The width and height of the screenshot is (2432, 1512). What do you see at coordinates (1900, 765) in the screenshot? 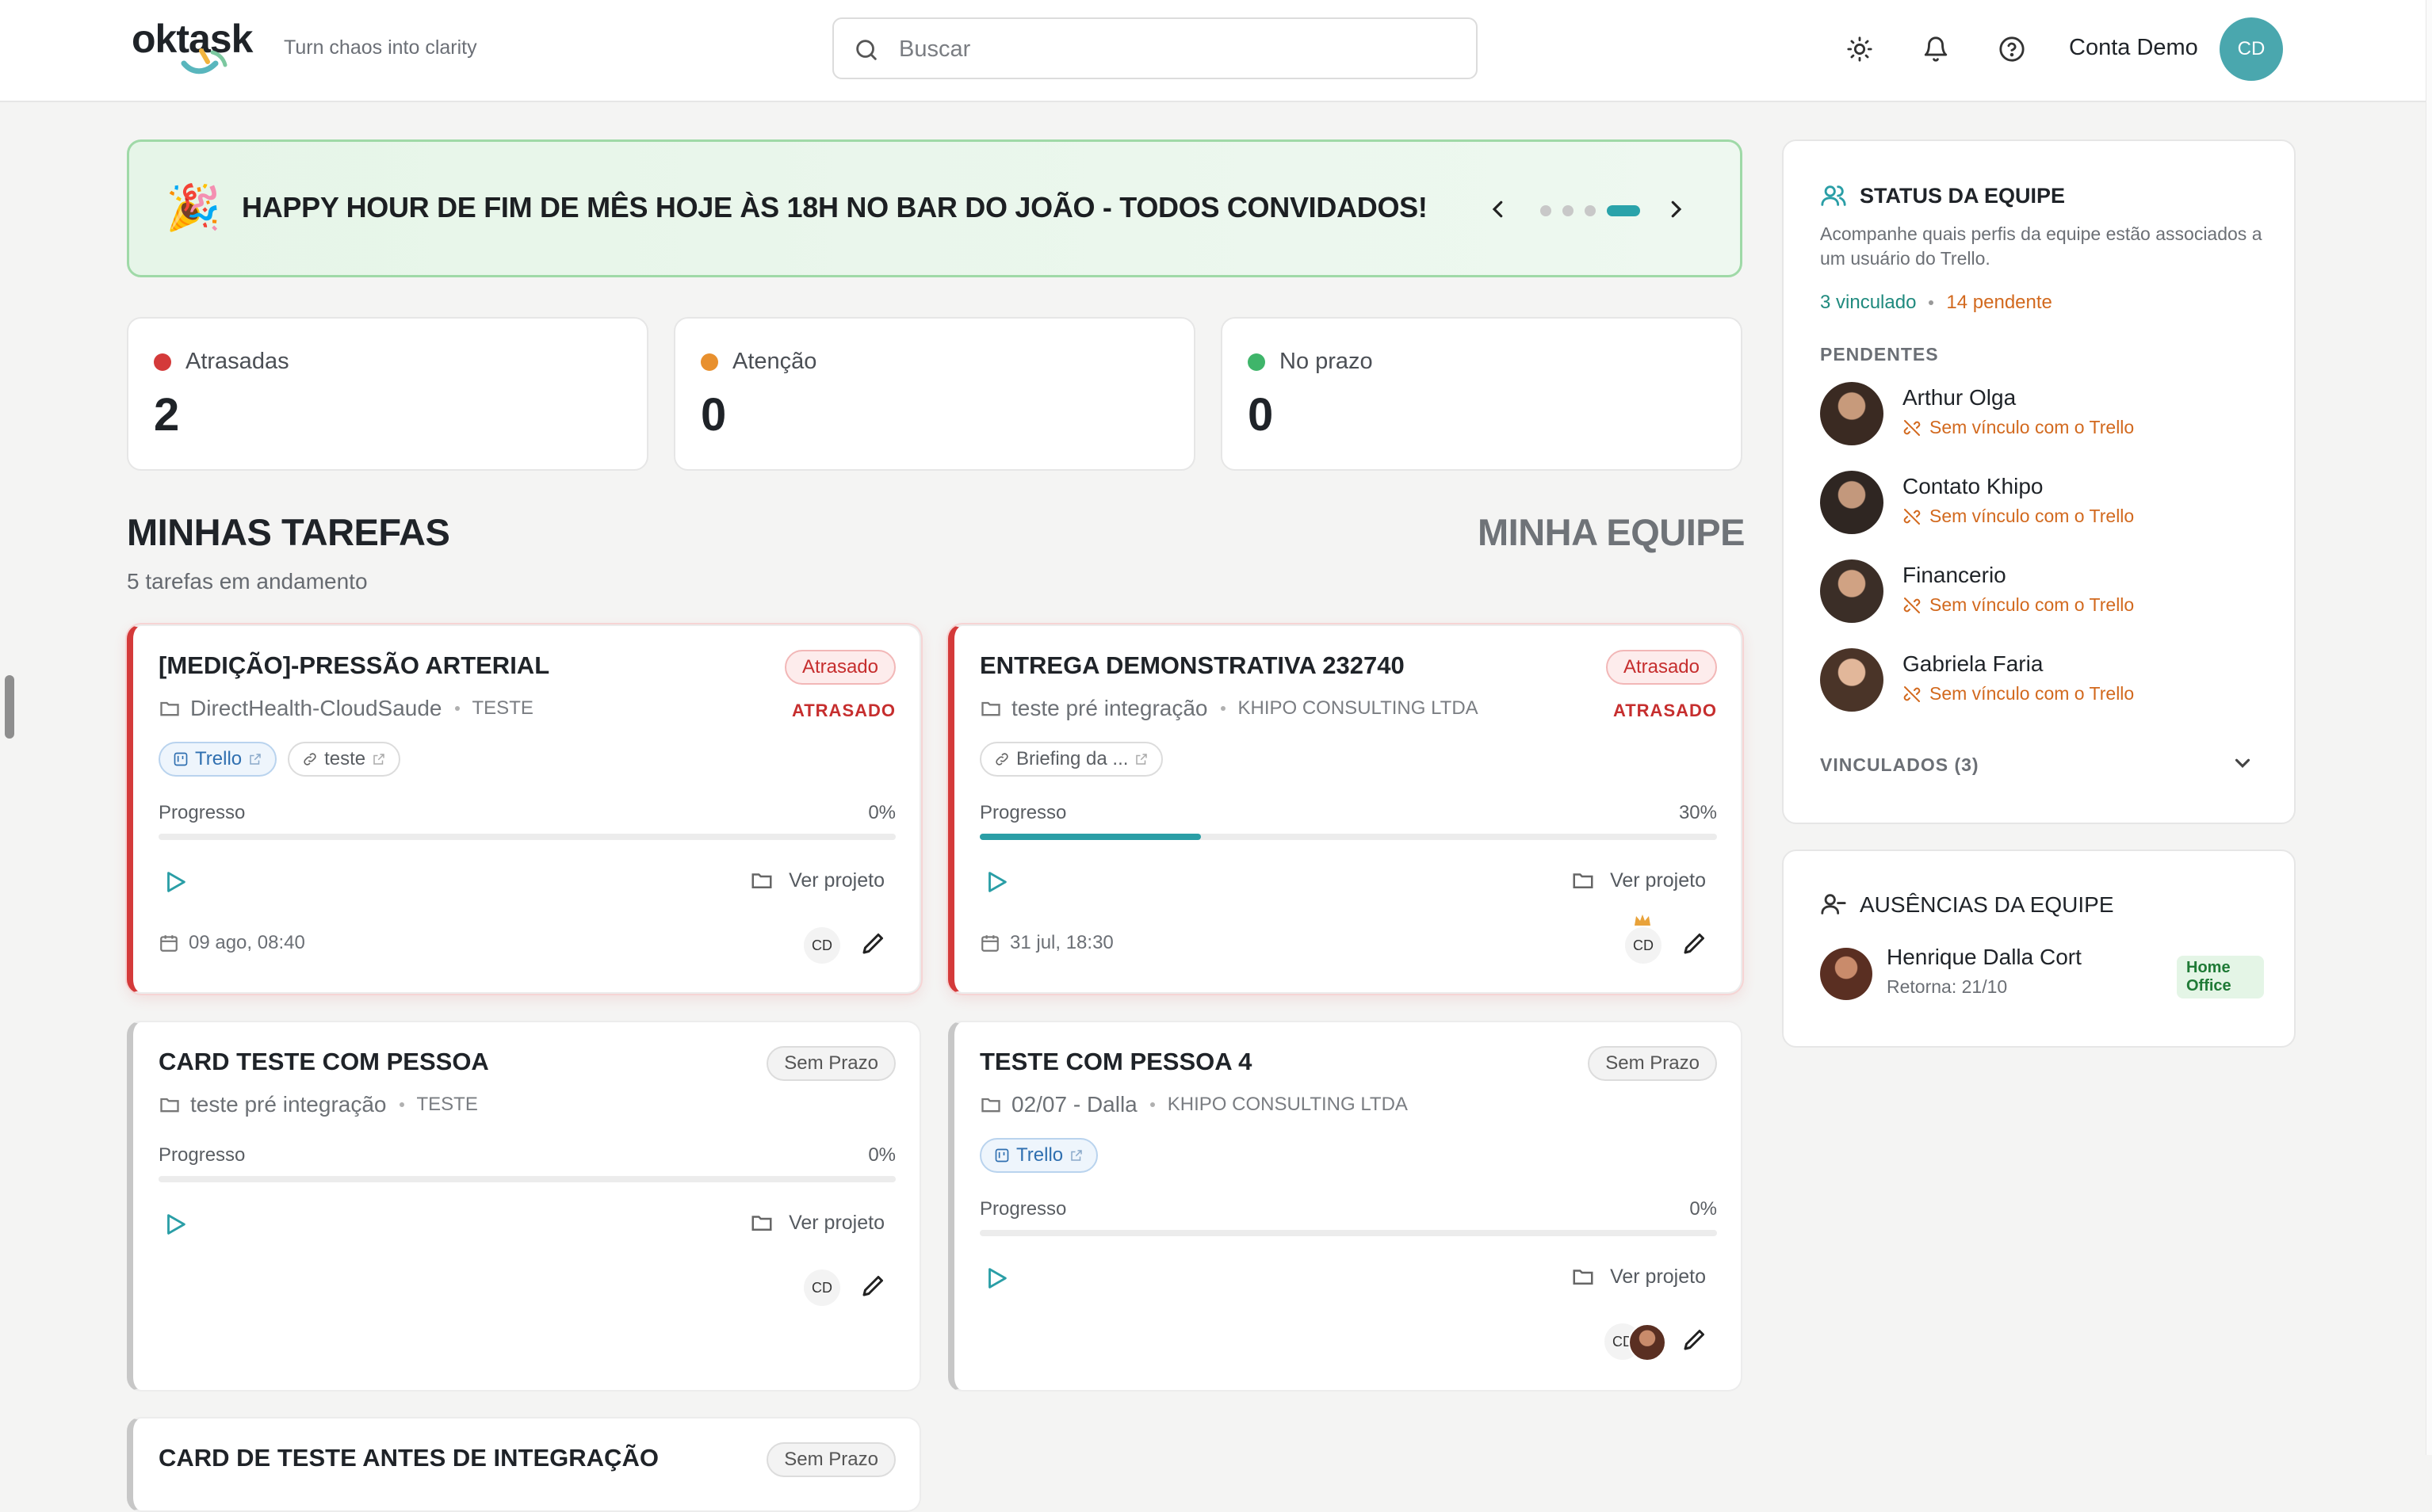
I see `linked-heading: VINCULADOS (3)` at bounding box center [1900, 765].